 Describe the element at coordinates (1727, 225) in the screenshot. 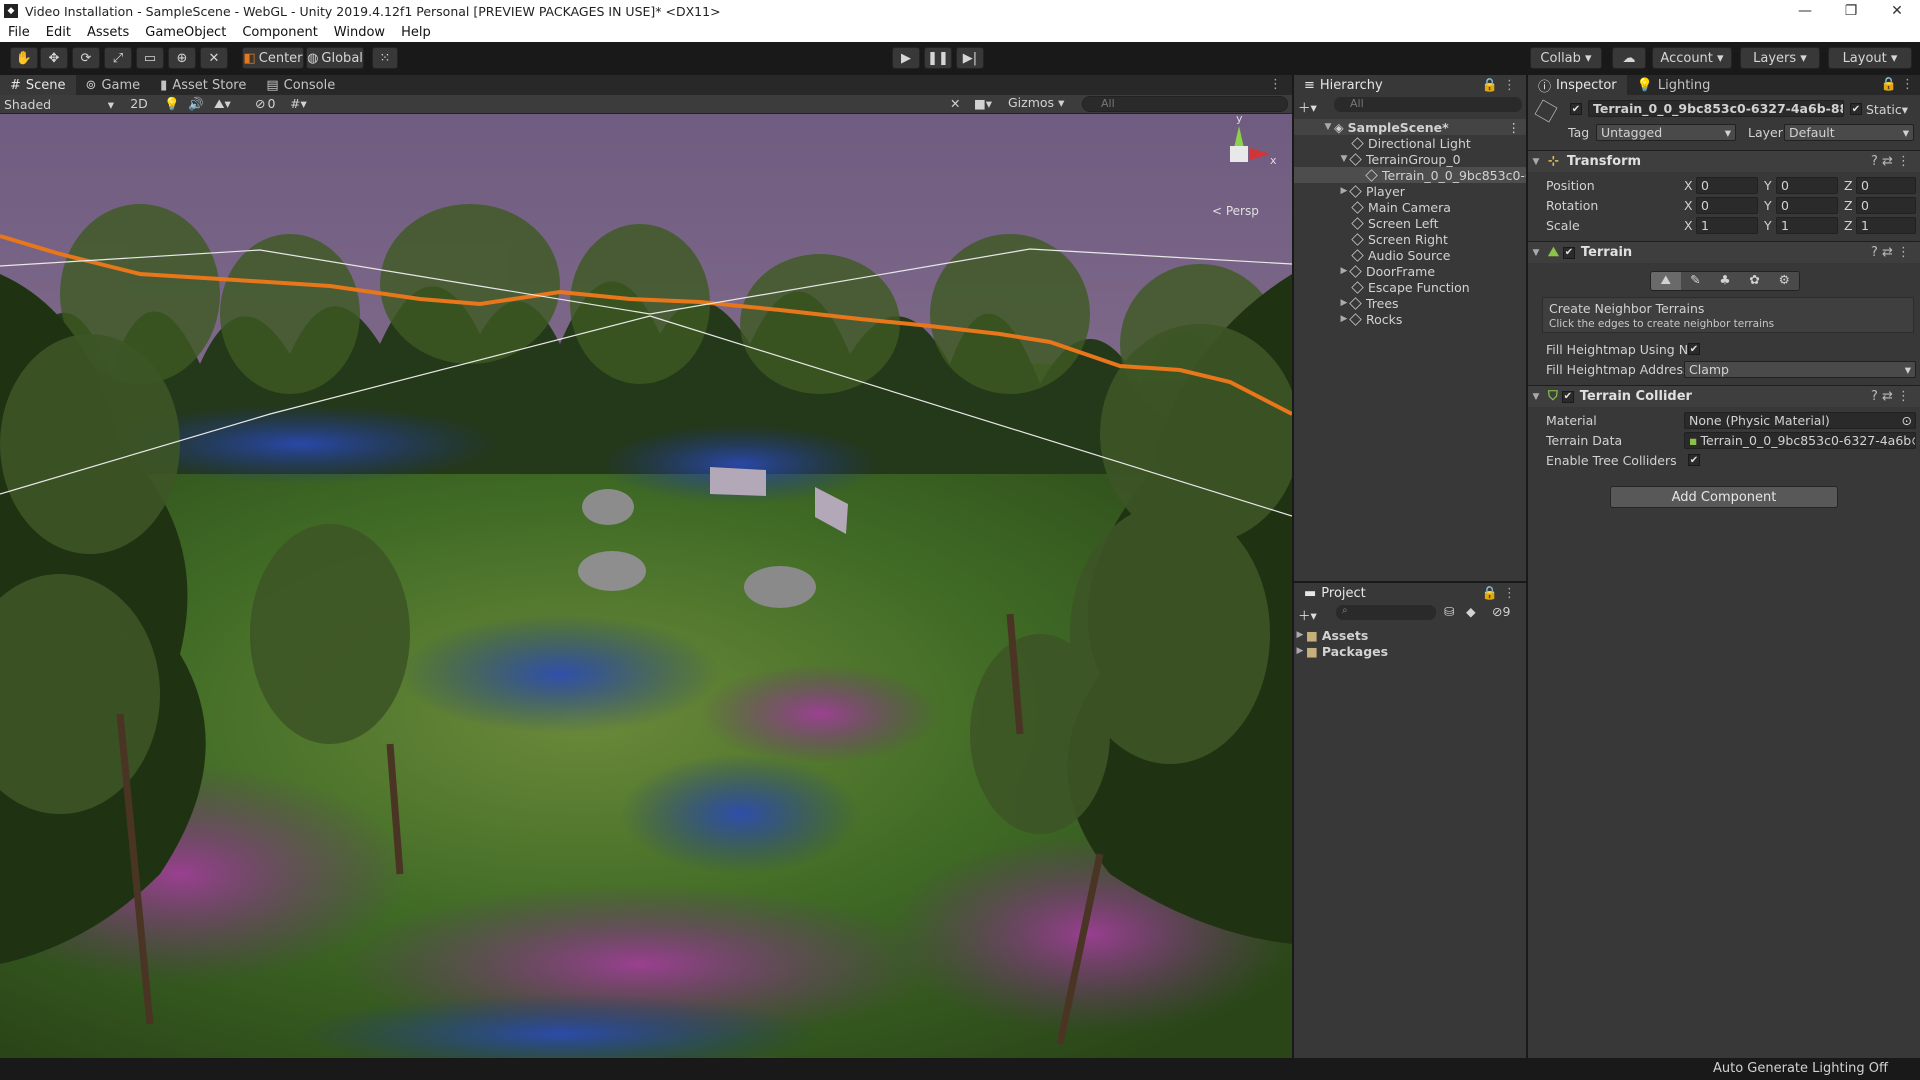

I see `scale-x-field: 1` at that location.